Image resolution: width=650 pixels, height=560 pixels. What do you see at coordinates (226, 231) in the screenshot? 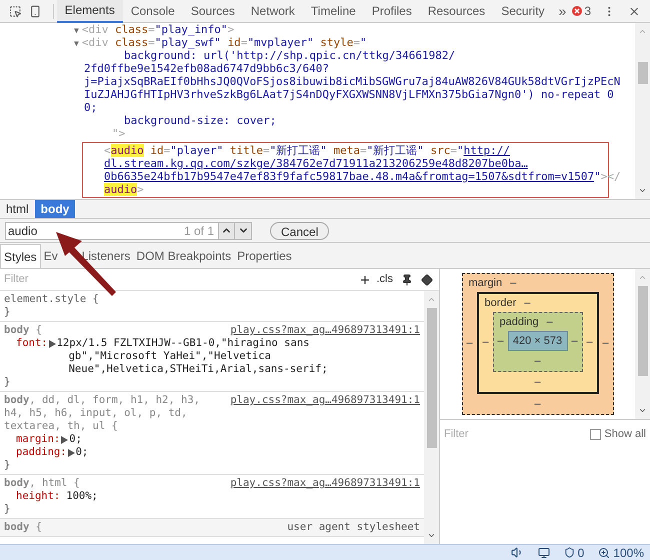
I see `previous-match-button` at bounding box center [226, 231].